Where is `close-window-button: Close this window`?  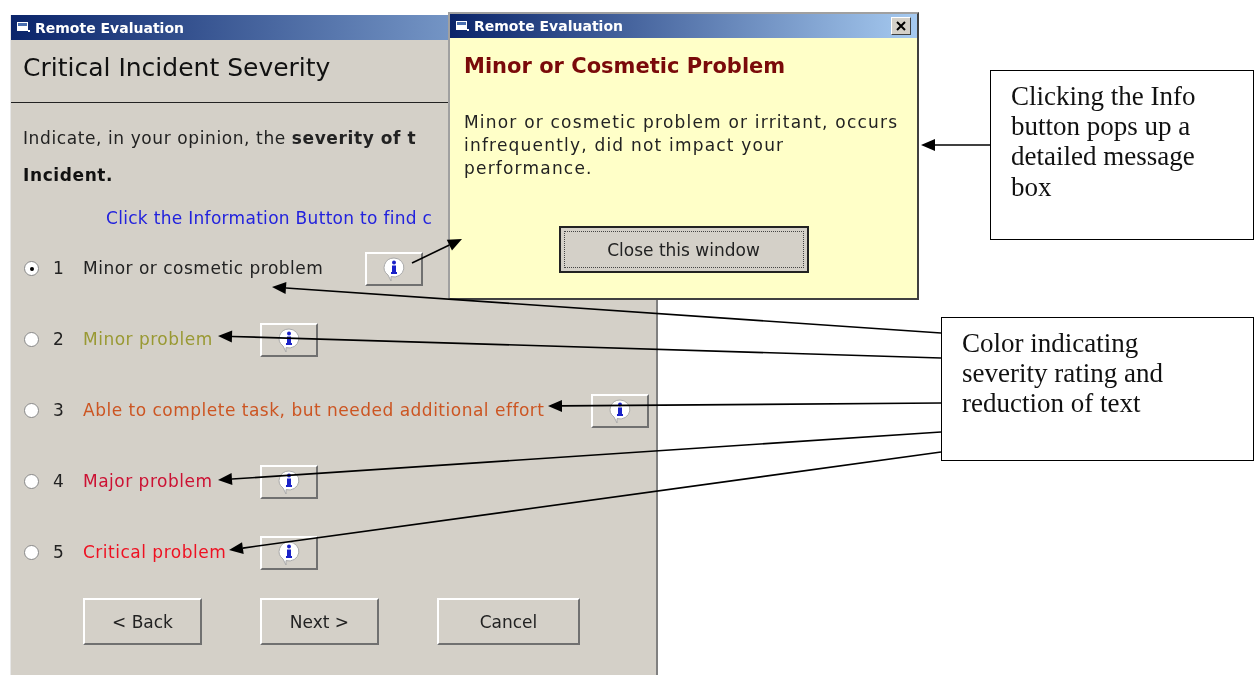
close-window-button: Close this window is located at coordinates (683, 249).